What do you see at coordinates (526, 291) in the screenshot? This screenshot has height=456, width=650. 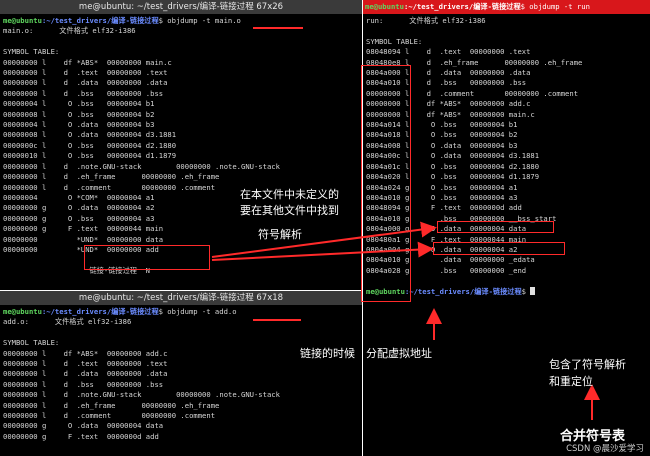 I see `command-text: $` at bounding box center [526, 291].